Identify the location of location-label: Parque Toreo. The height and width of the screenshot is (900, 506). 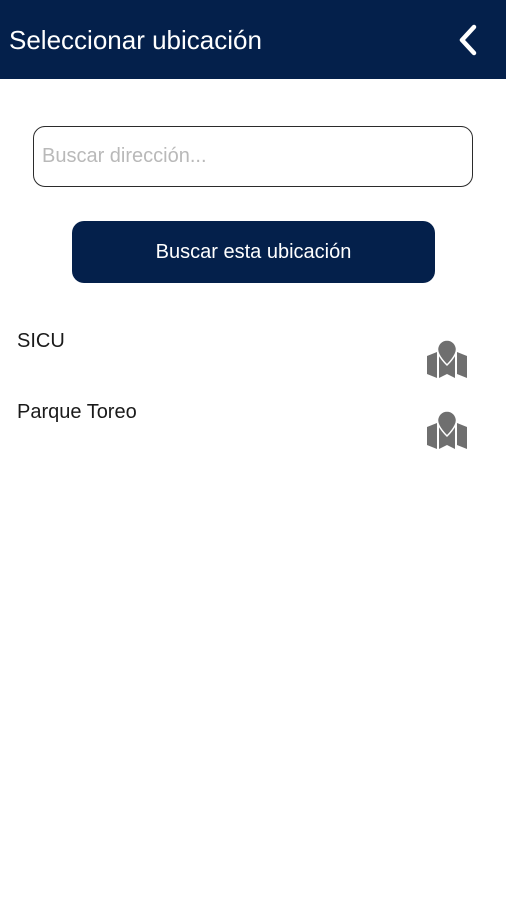
(77, 412).